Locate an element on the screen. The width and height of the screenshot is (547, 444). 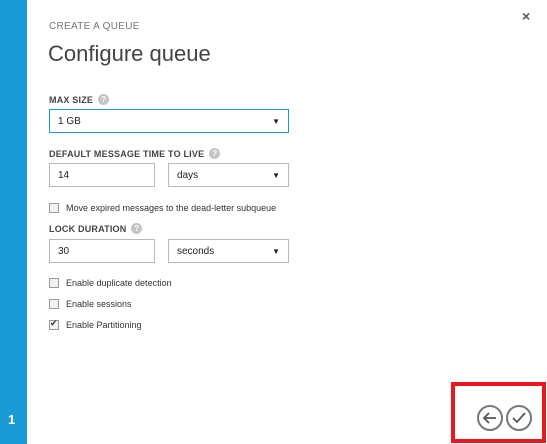
duplicate-detection-checkbox is located at coordinates (54, 283).